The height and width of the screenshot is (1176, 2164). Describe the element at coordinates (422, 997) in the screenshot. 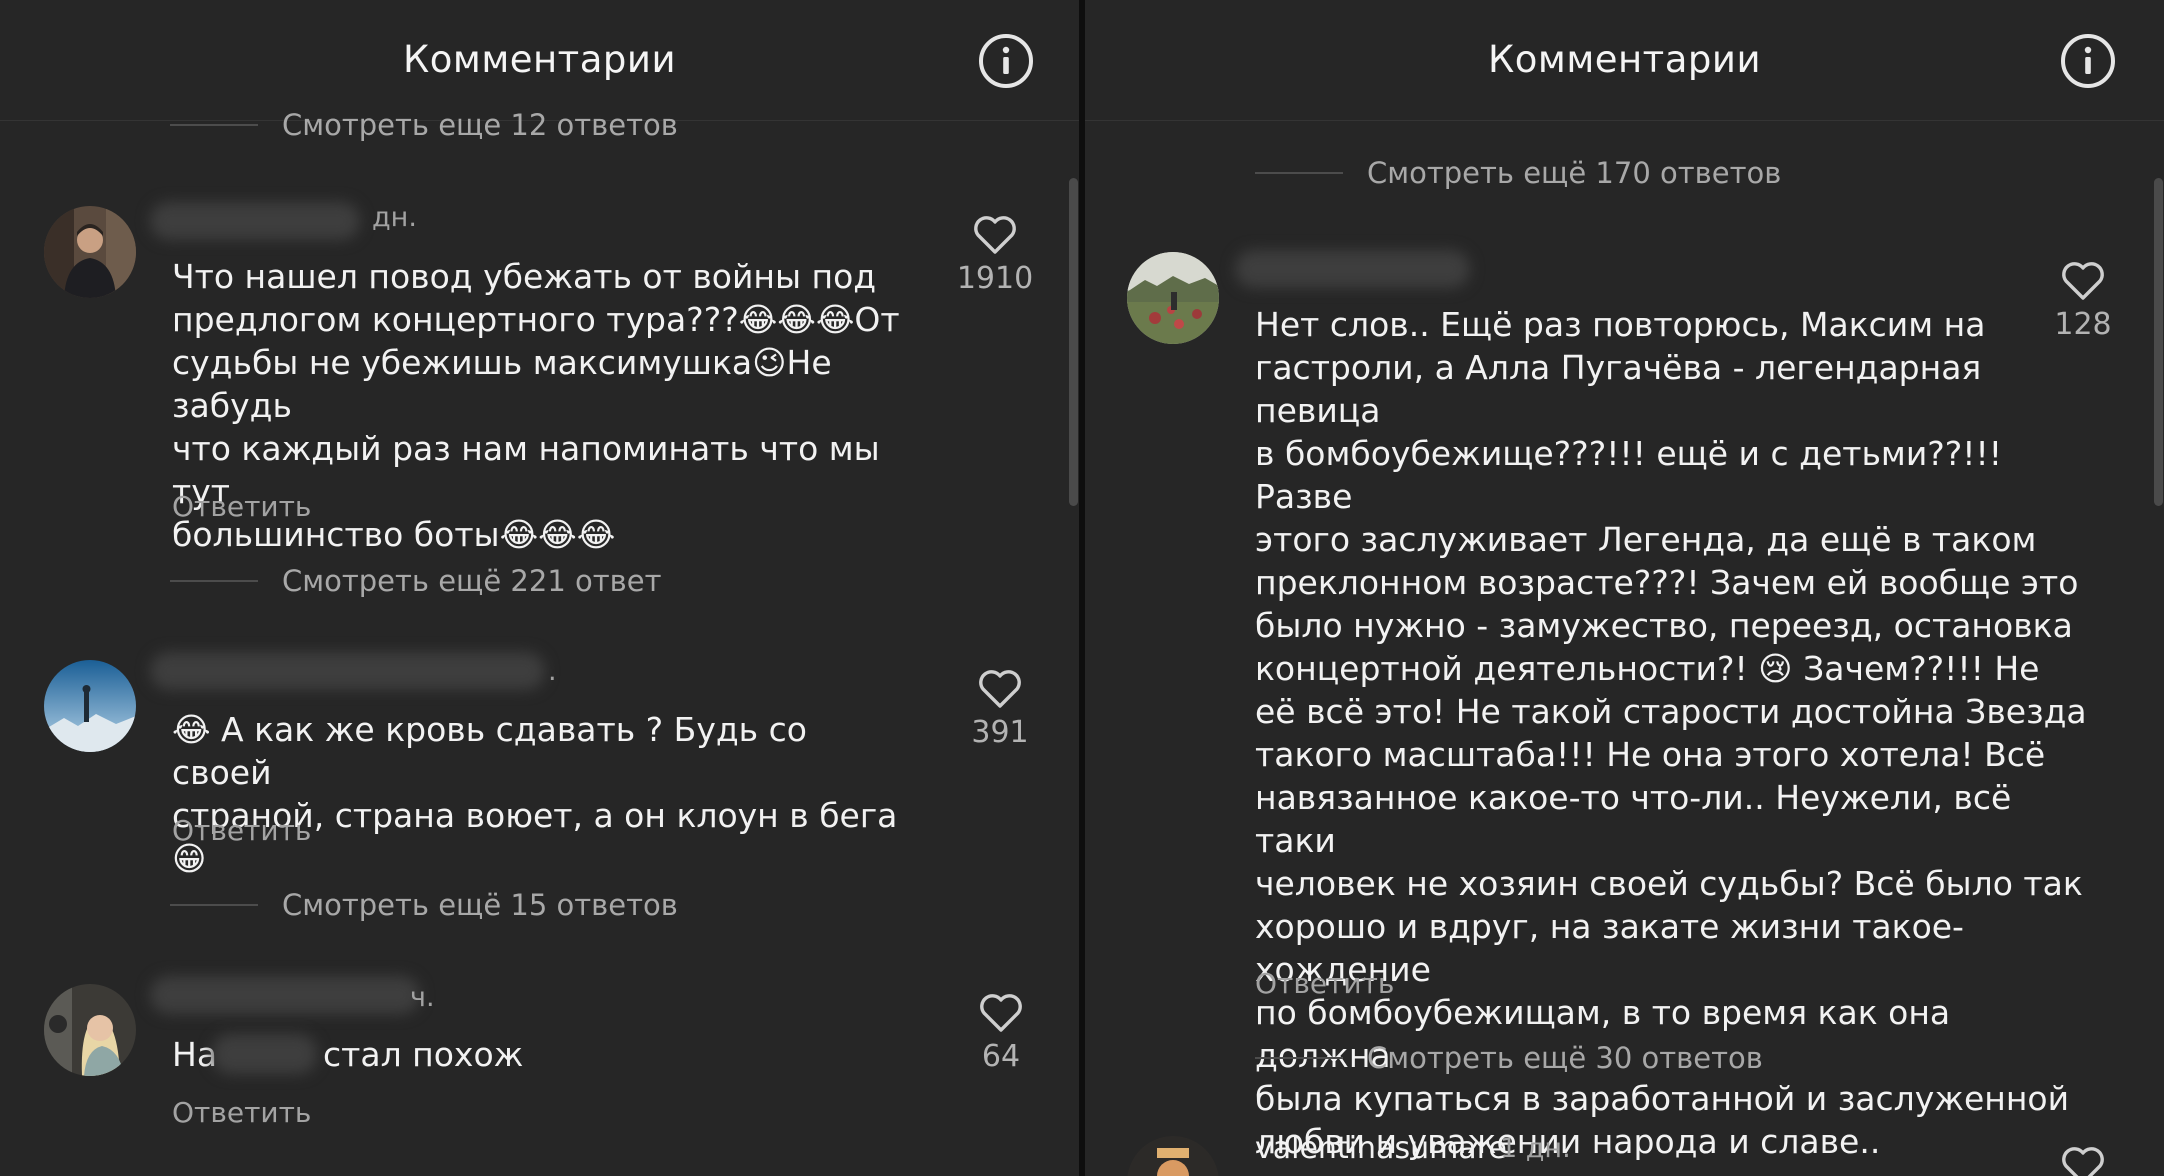

I see `comment-time: ч.` at that location.